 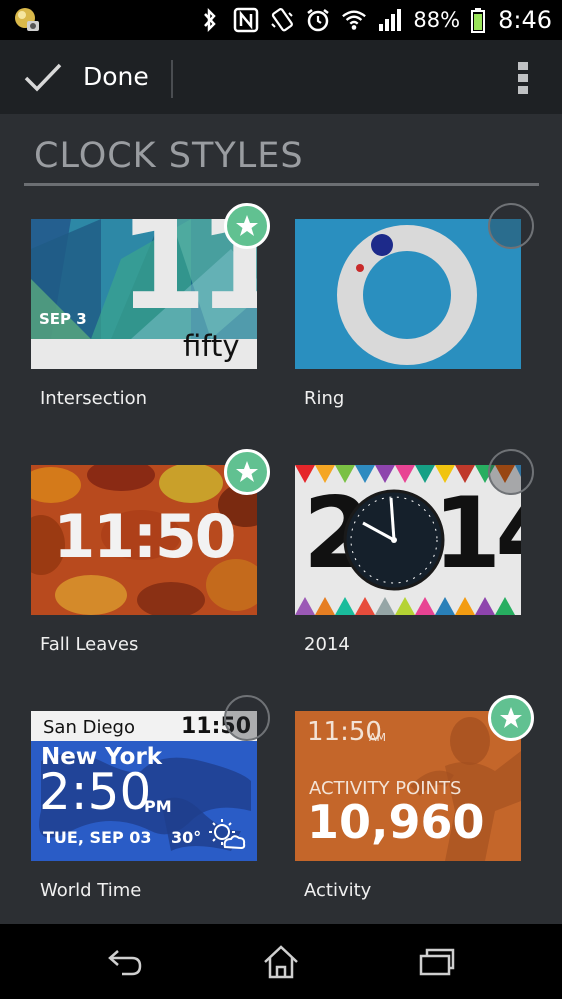 What do you see at coordinates (210, 20) in the screenshot?
I see `bluetooth-icon` at bounding box center [210, 20].